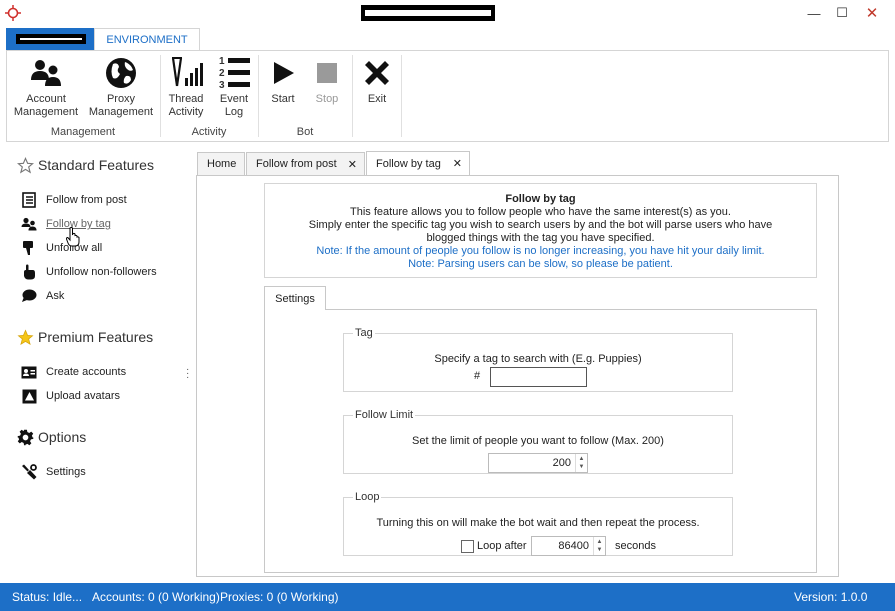  I want to click on ribbon-tab-environment: ENVIRONMENT, so click(147, 39).